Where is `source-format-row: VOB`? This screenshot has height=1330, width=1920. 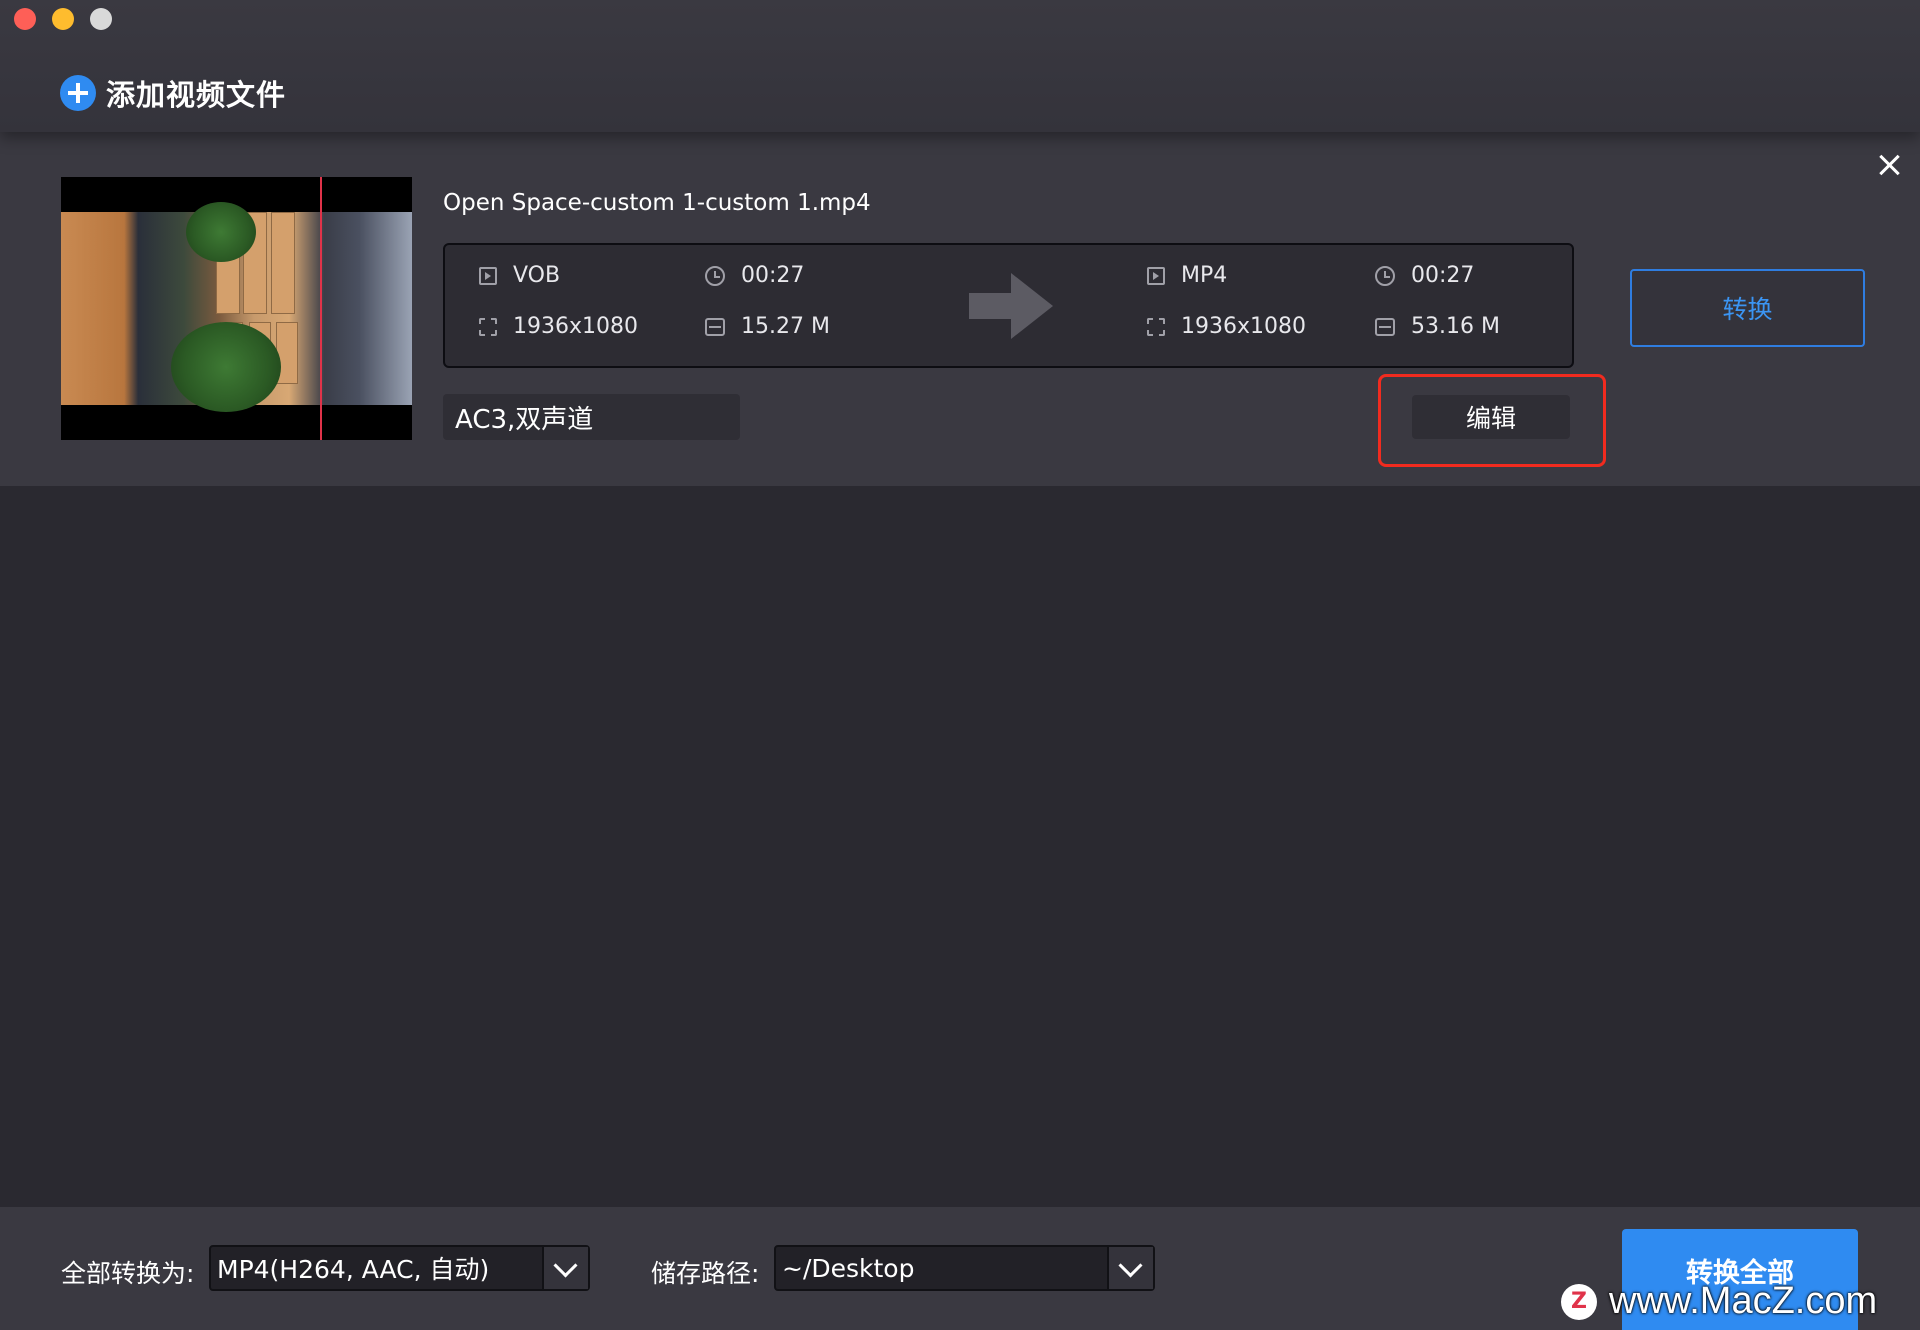 source-format-row: VOB is located at coordinates (519, 275).